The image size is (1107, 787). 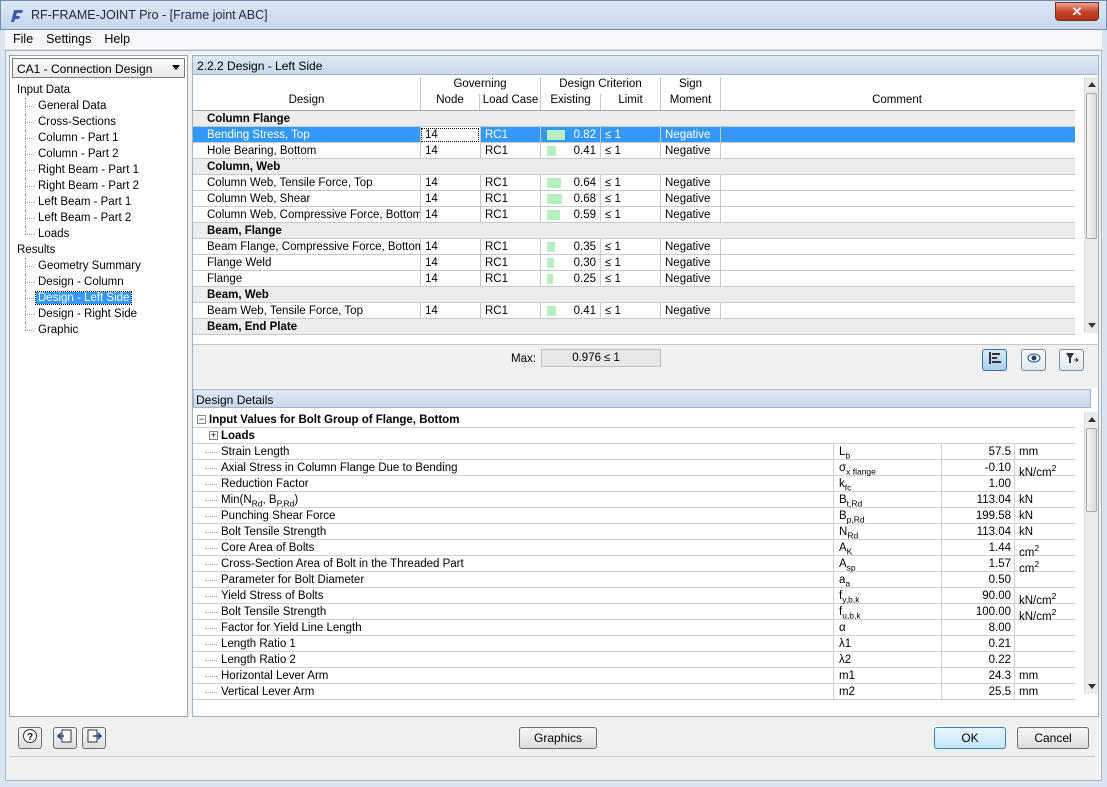 I want to click on tree-root-input: Input Data, so click(x=98, y=90).